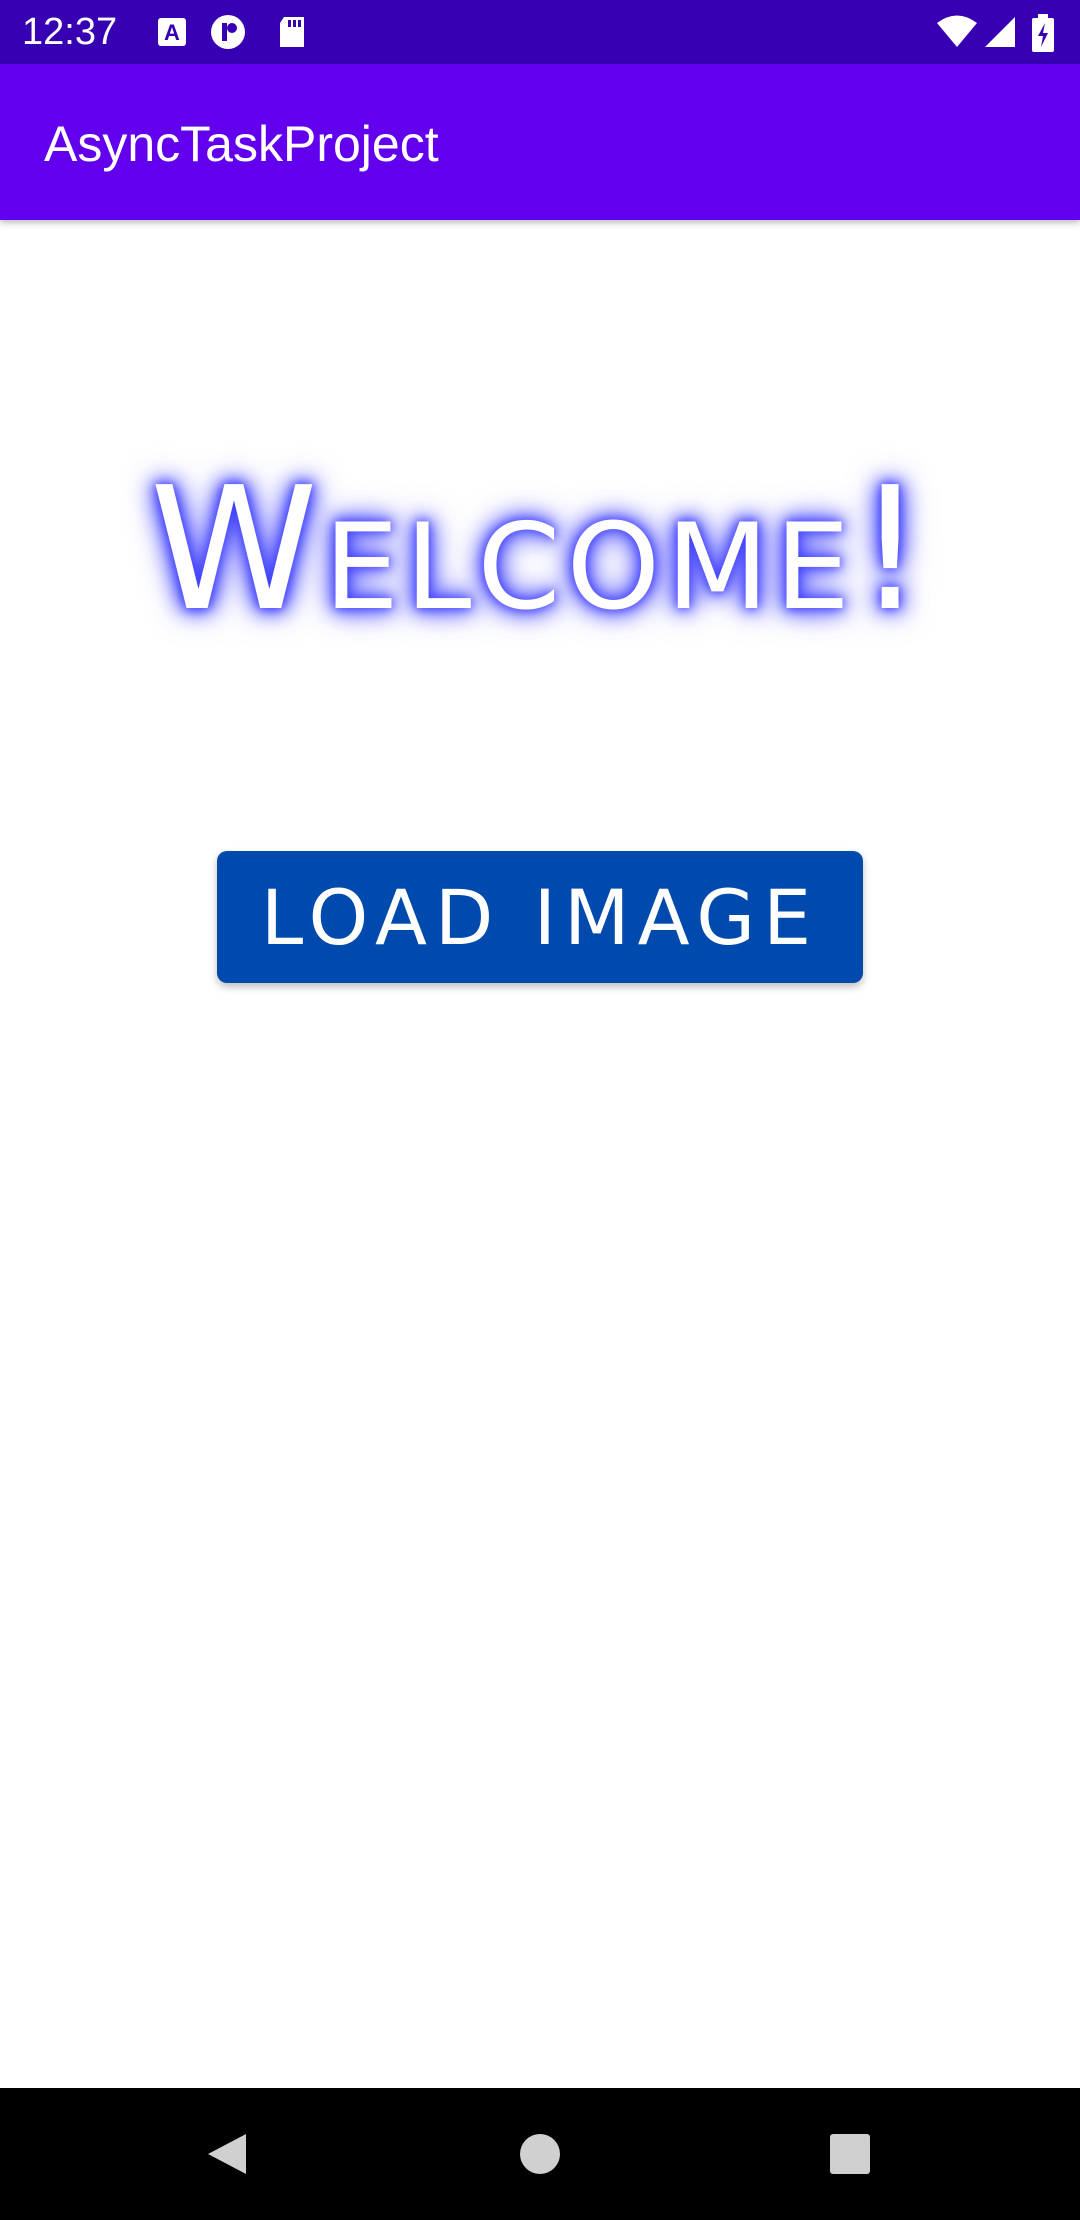  Describe the element at coordinates (540, 917) in the screenshot. I see `load-image-button: LOAD IMAGE` at that location.